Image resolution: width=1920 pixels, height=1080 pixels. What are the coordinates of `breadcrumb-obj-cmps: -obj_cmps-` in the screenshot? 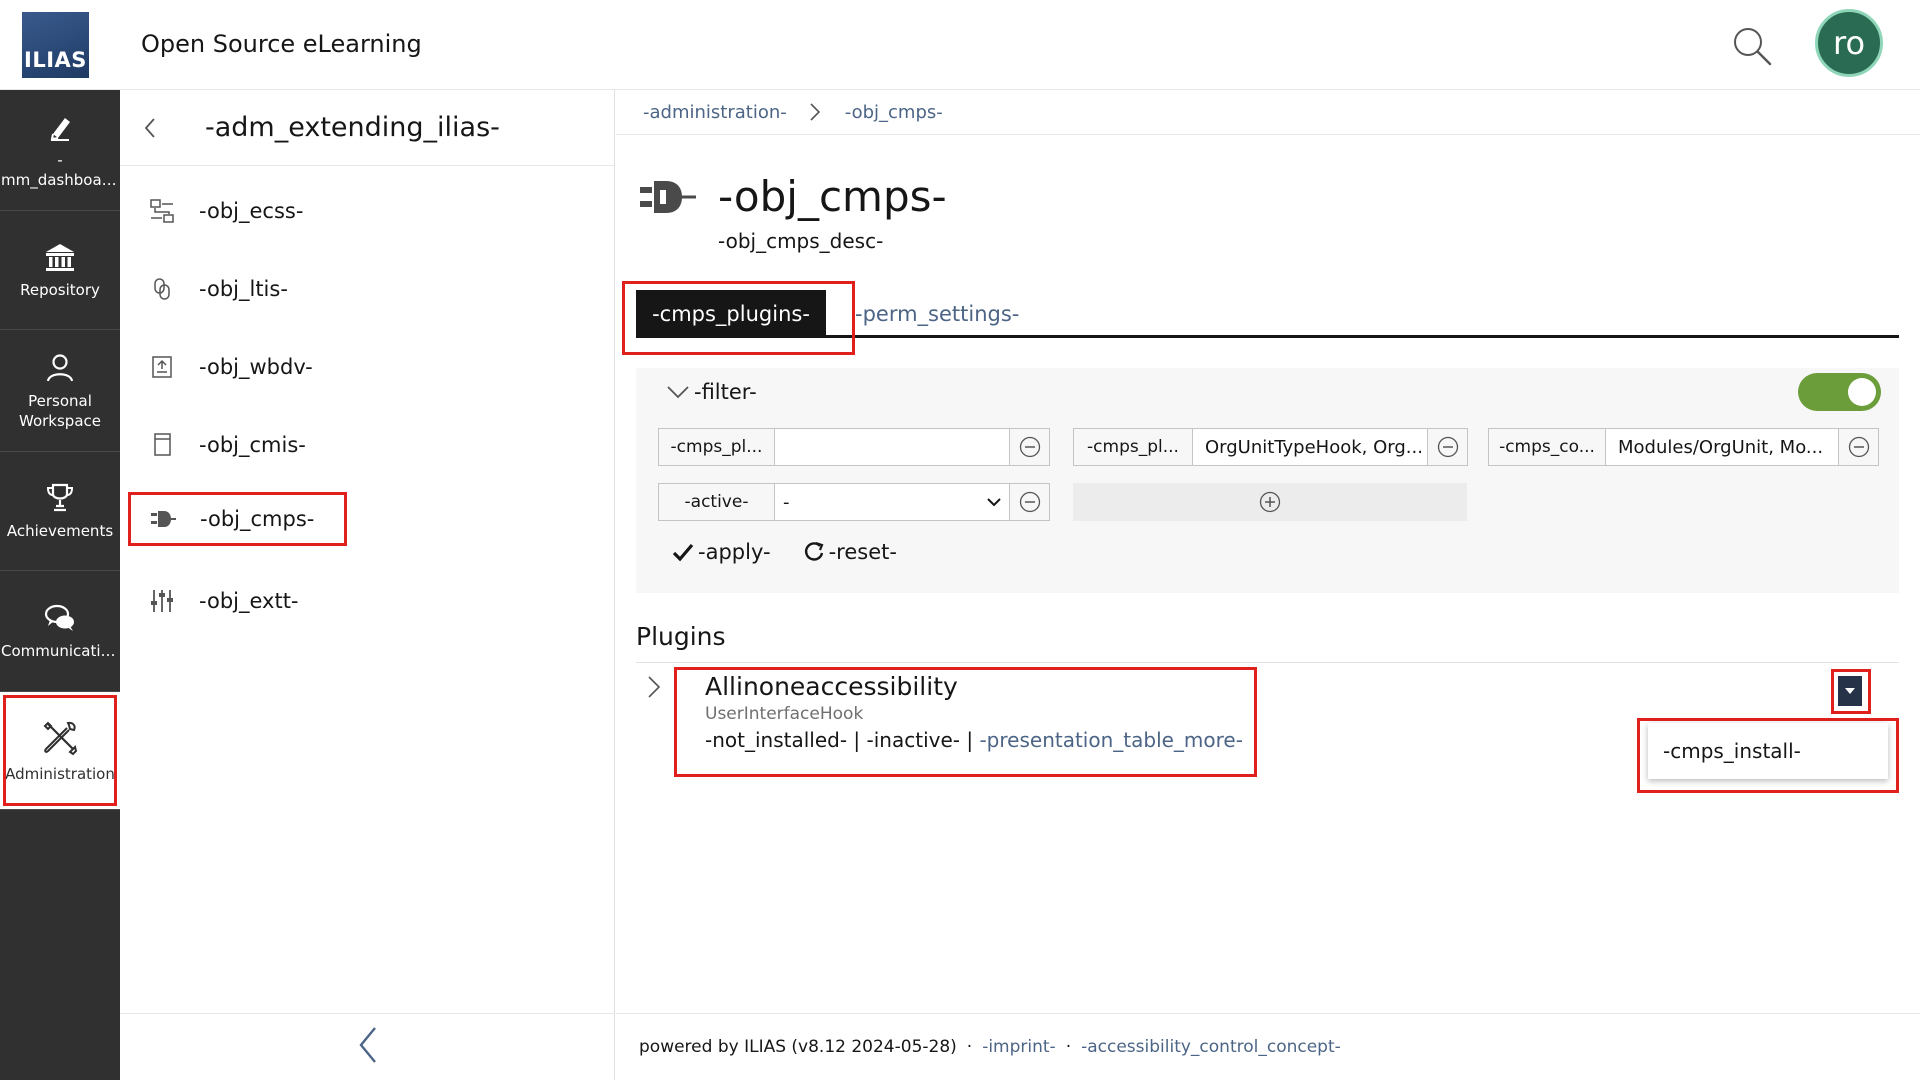 It's located at (894, 112).